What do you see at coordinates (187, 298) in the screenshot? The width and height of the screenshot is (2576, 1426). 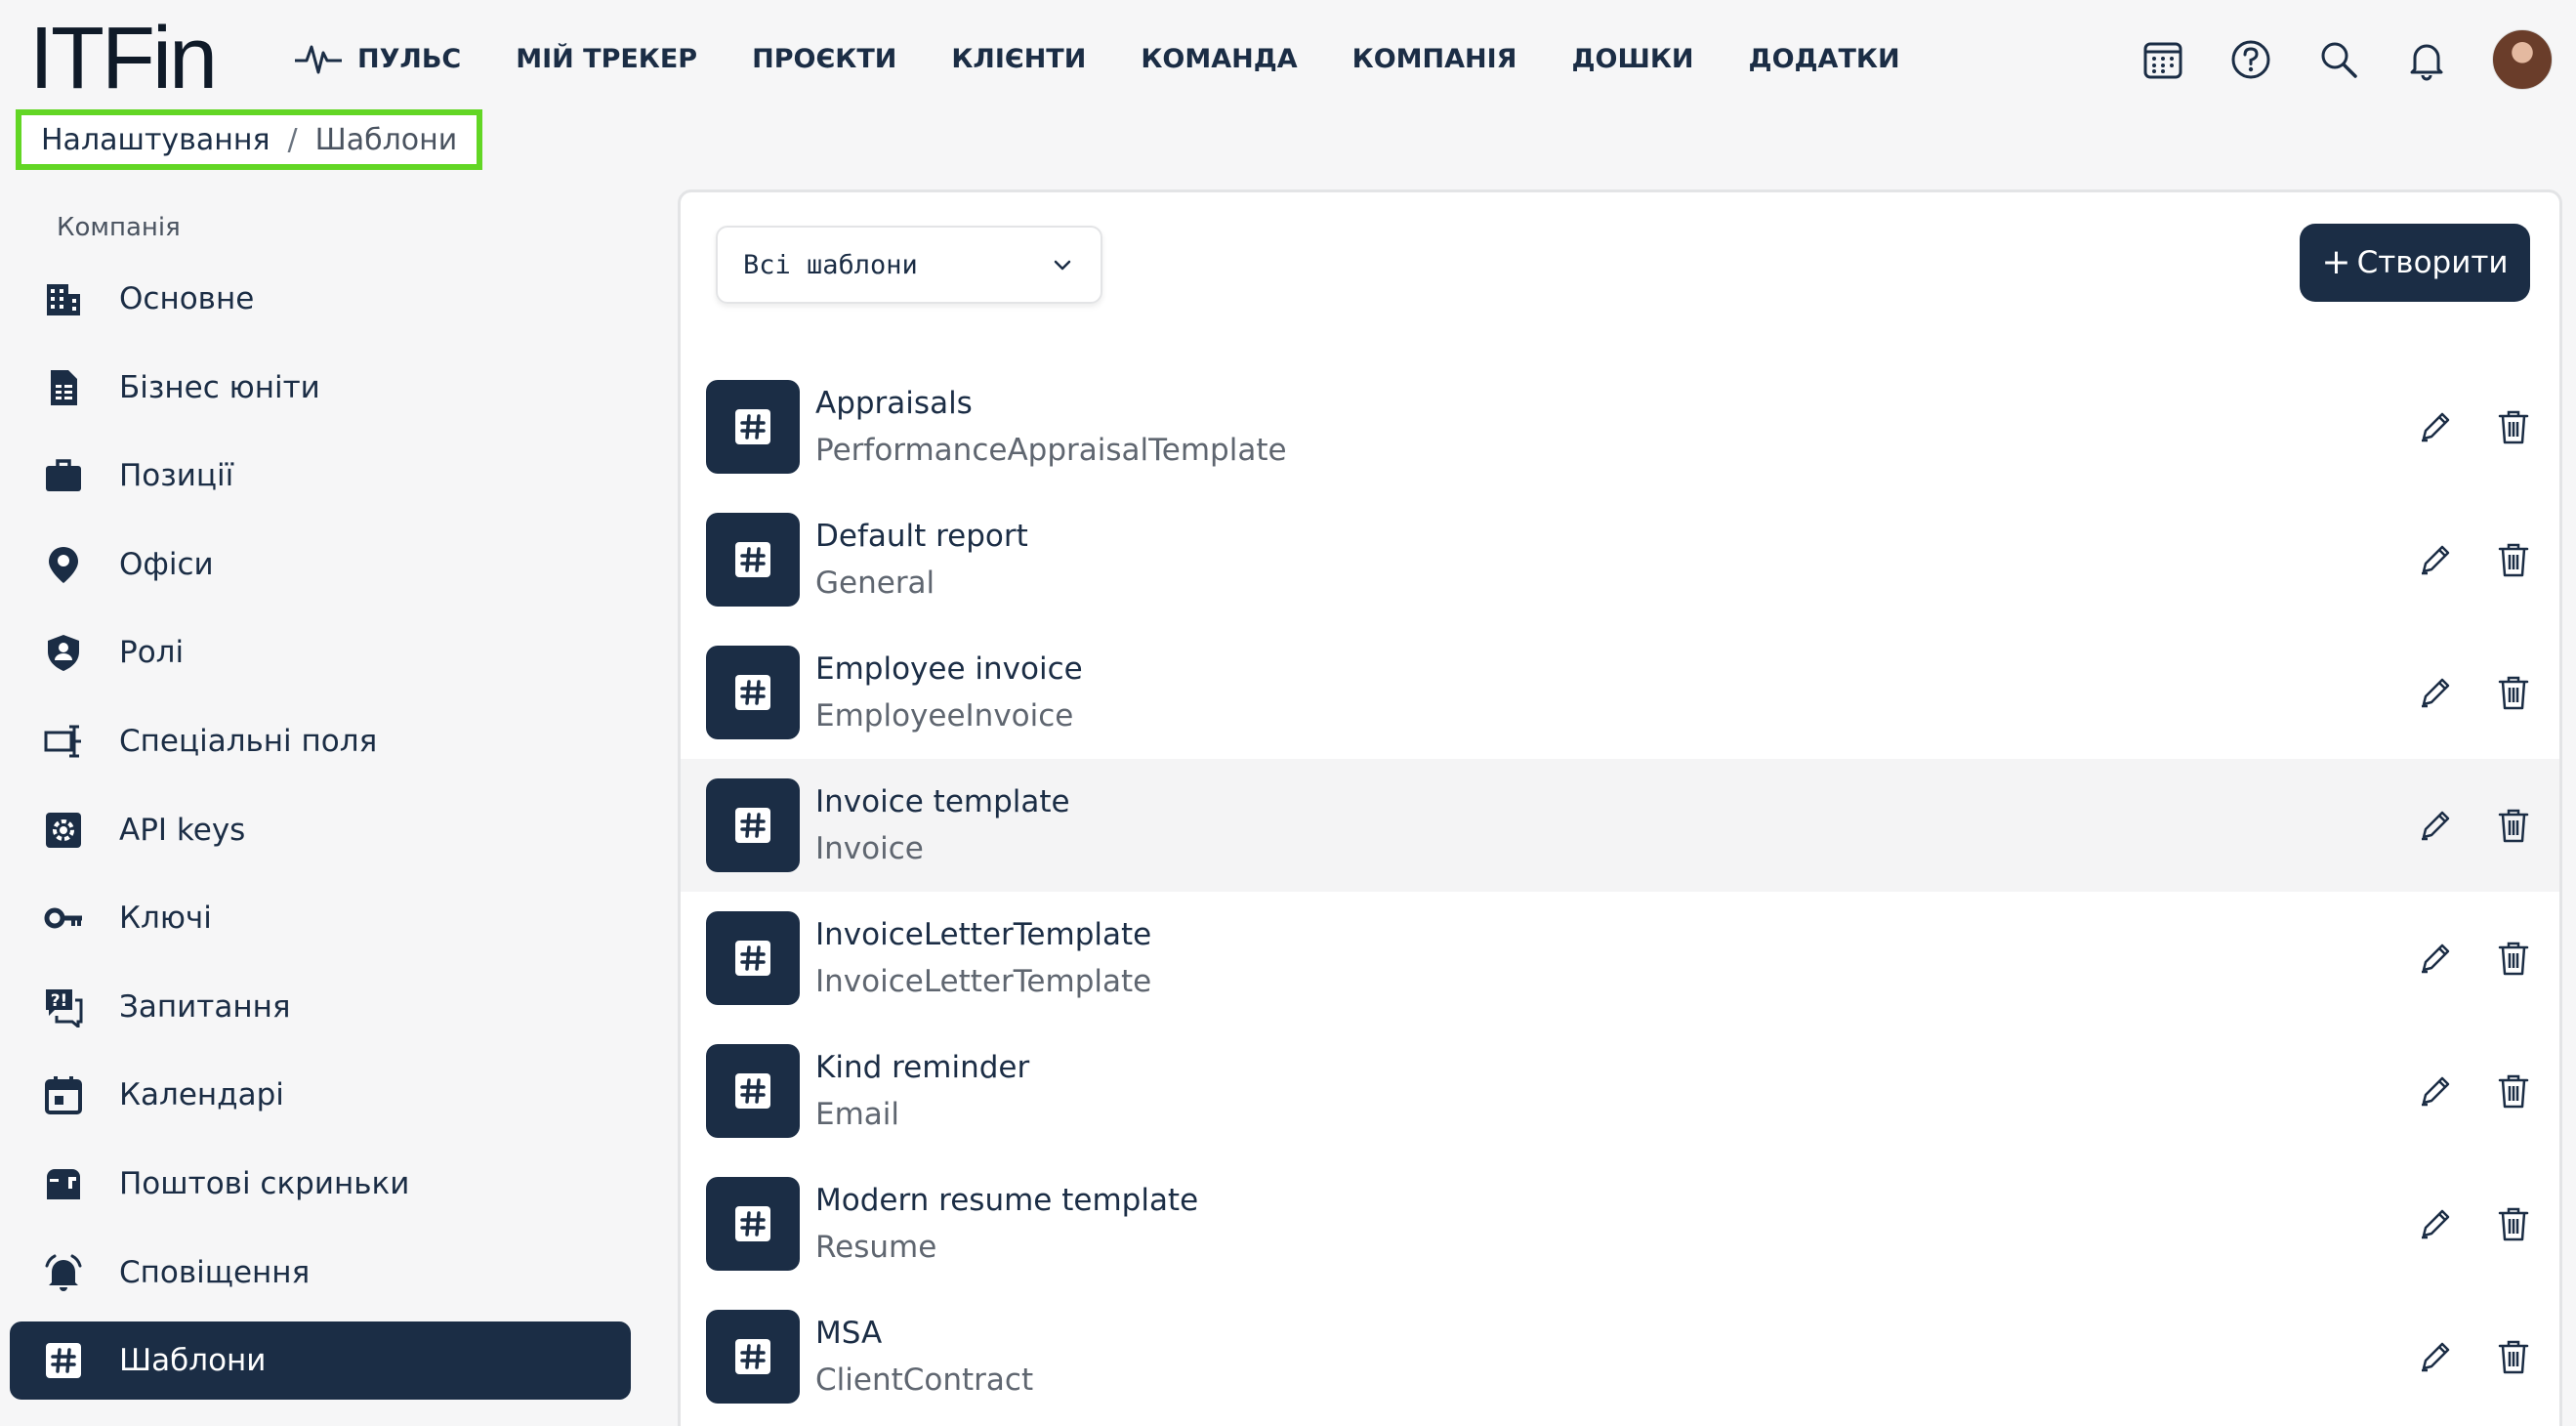 I see `sidebar-item-label: Основне` at bounding box center [187, 298].